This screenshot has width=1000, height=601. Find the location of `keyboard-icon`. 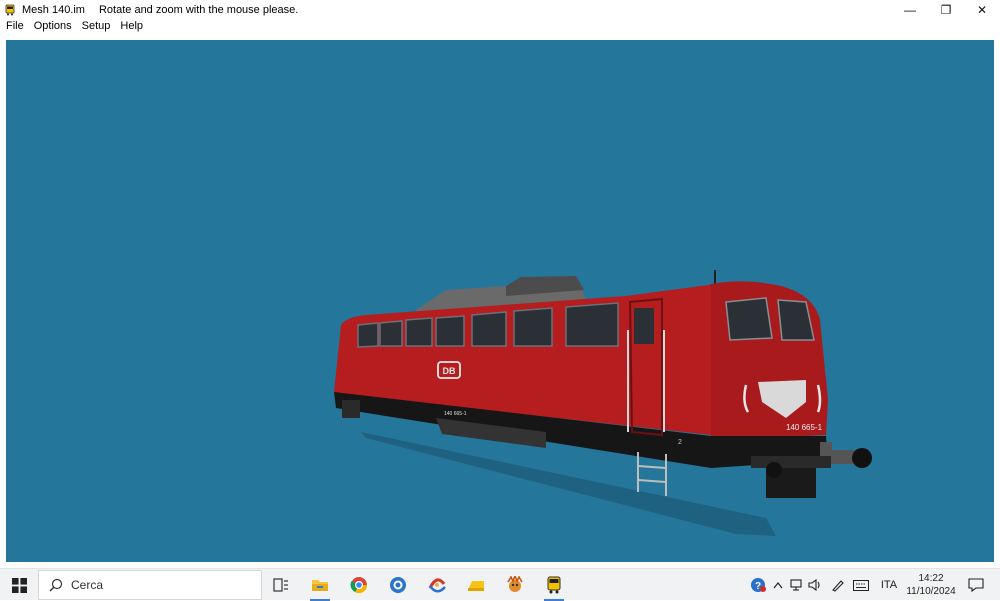

keyboard-icon is located at coordinates (861, 585).